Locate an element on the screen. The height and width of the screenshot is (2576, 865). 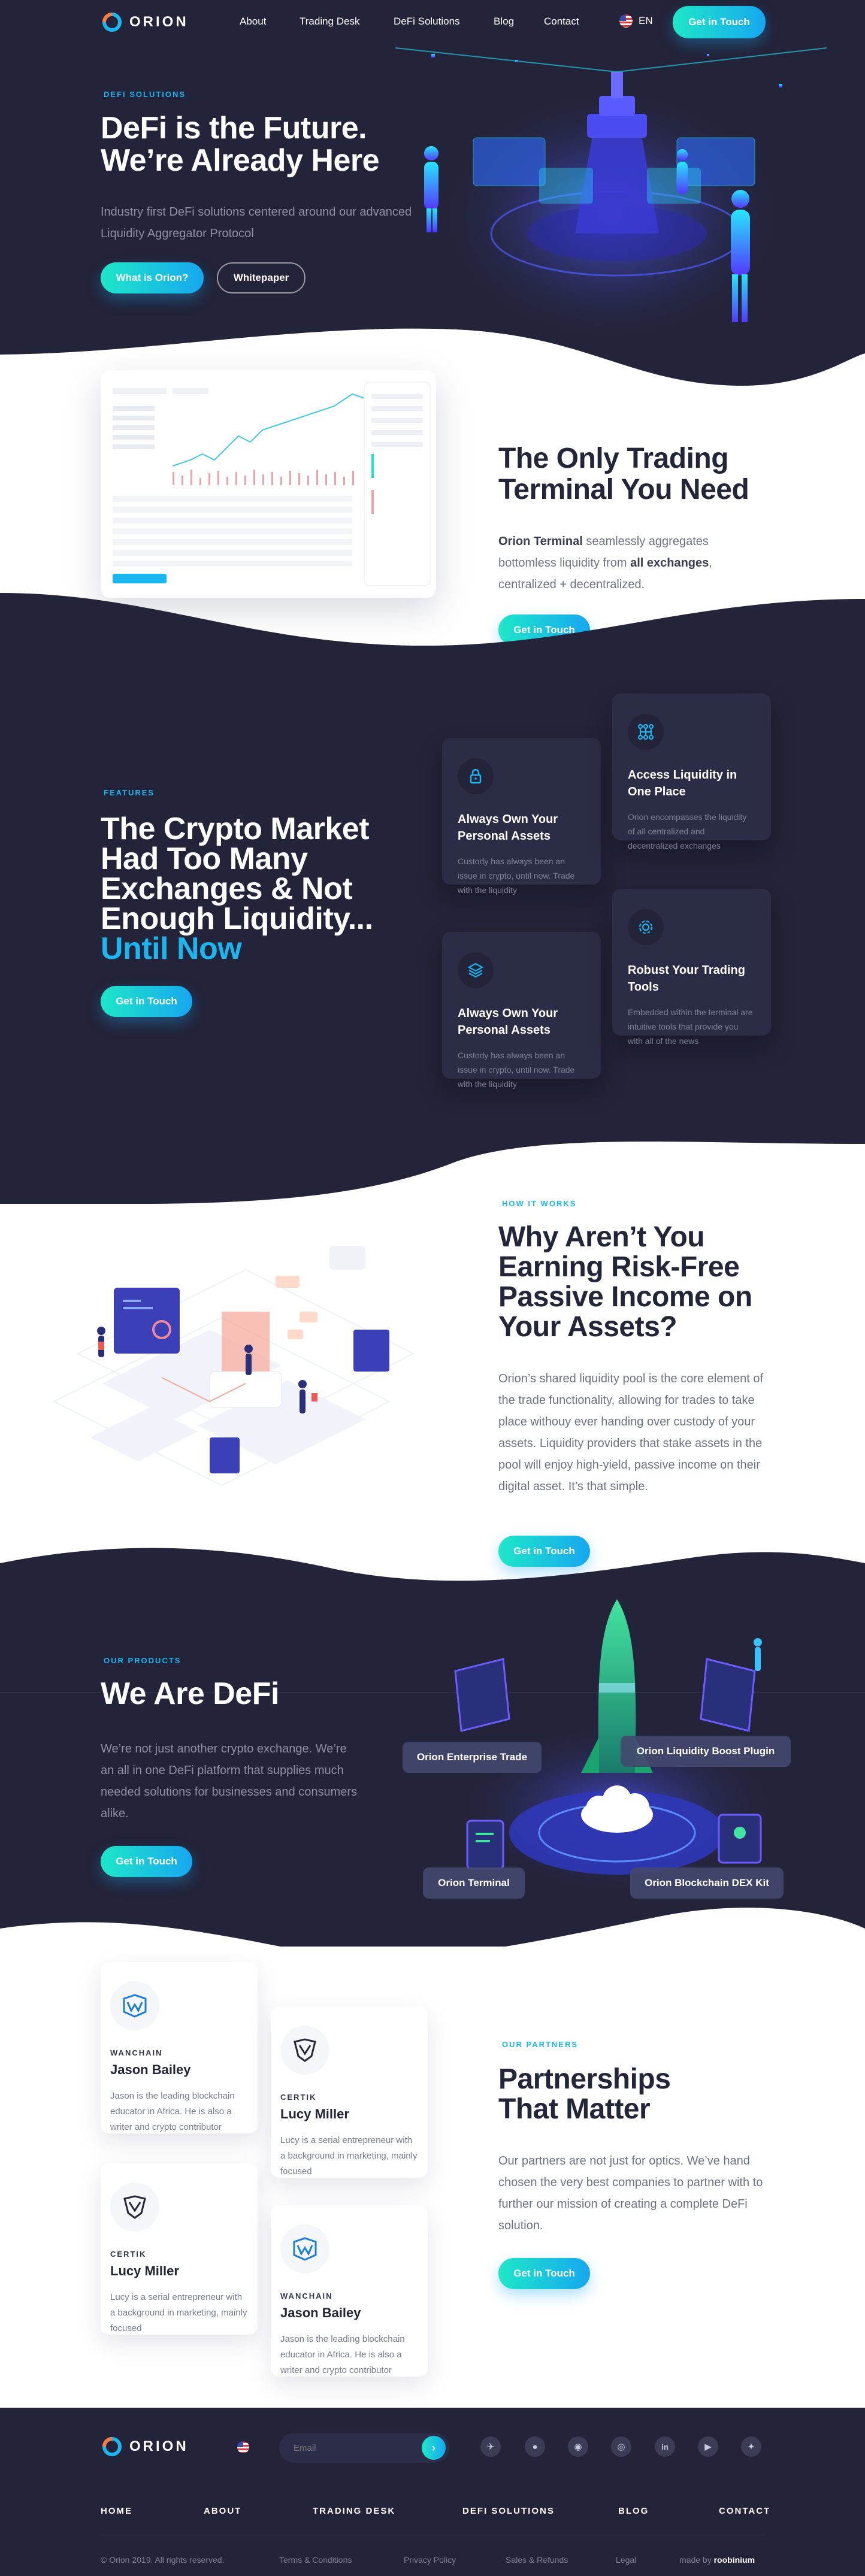
nav-contact: Contact is located at coordinates (561, 22).